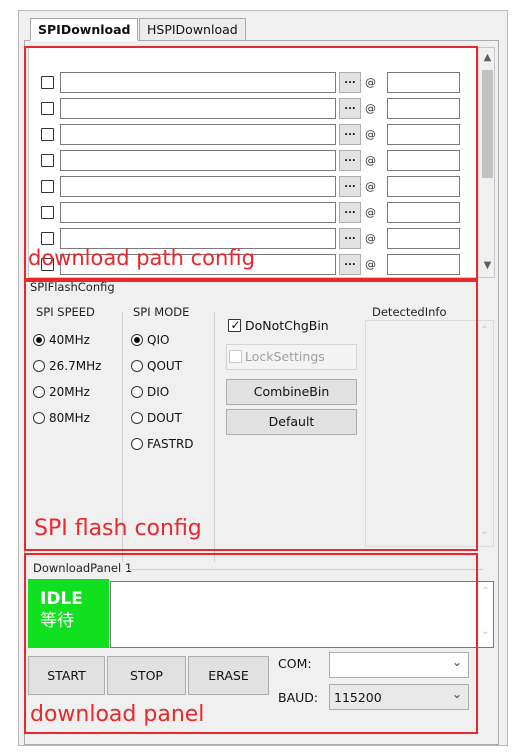  I want to click on spi-speed-option-label: 20MHz, so click(69, 392).